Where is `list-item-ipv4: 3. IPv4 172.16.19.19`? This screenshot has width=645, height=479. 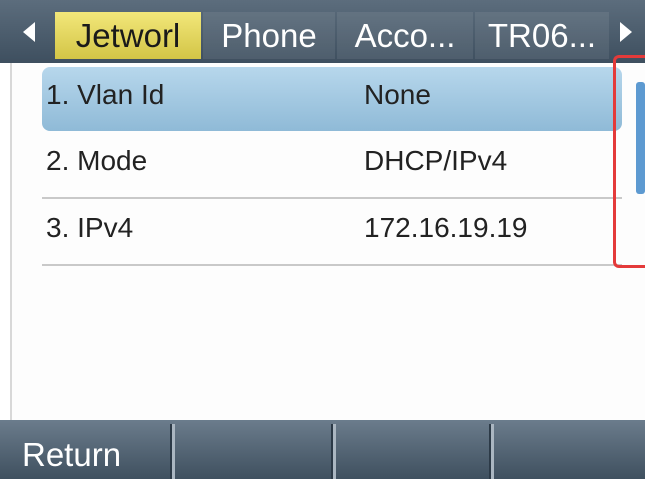
list-item-ipv4: 3. IPv4 172.16.19.19 is located at coordinates (332, 233).